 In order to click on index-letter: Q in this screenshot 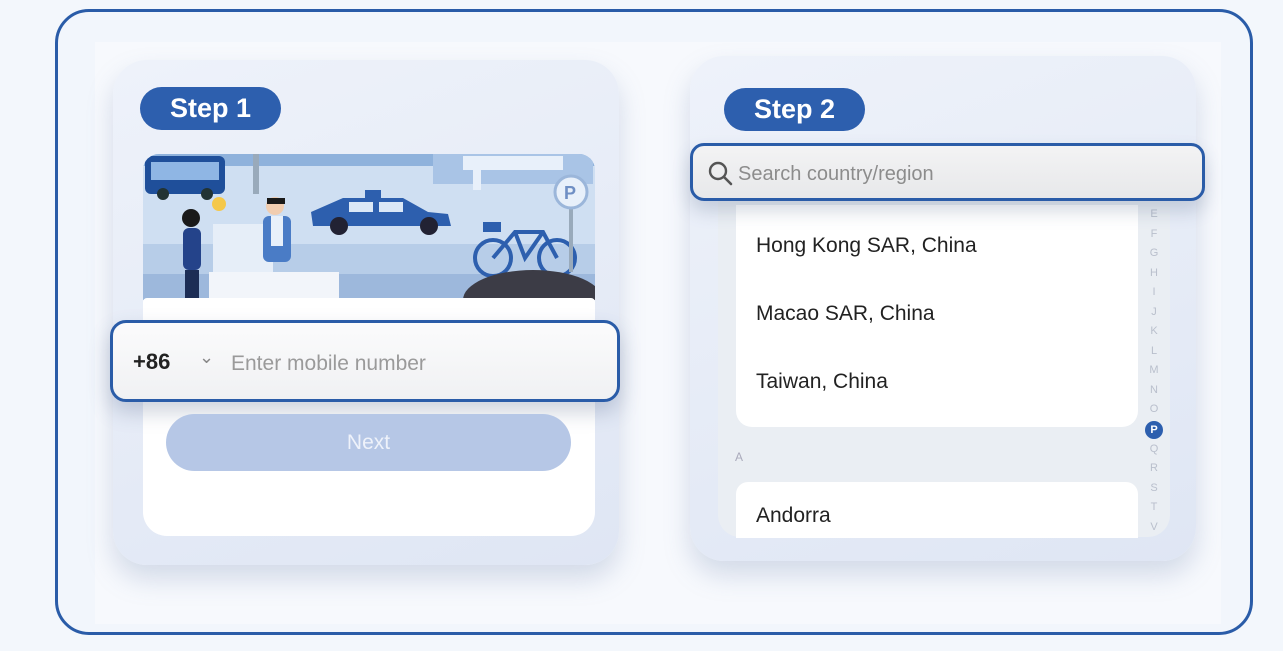, I will do `click(1154, 450)`.